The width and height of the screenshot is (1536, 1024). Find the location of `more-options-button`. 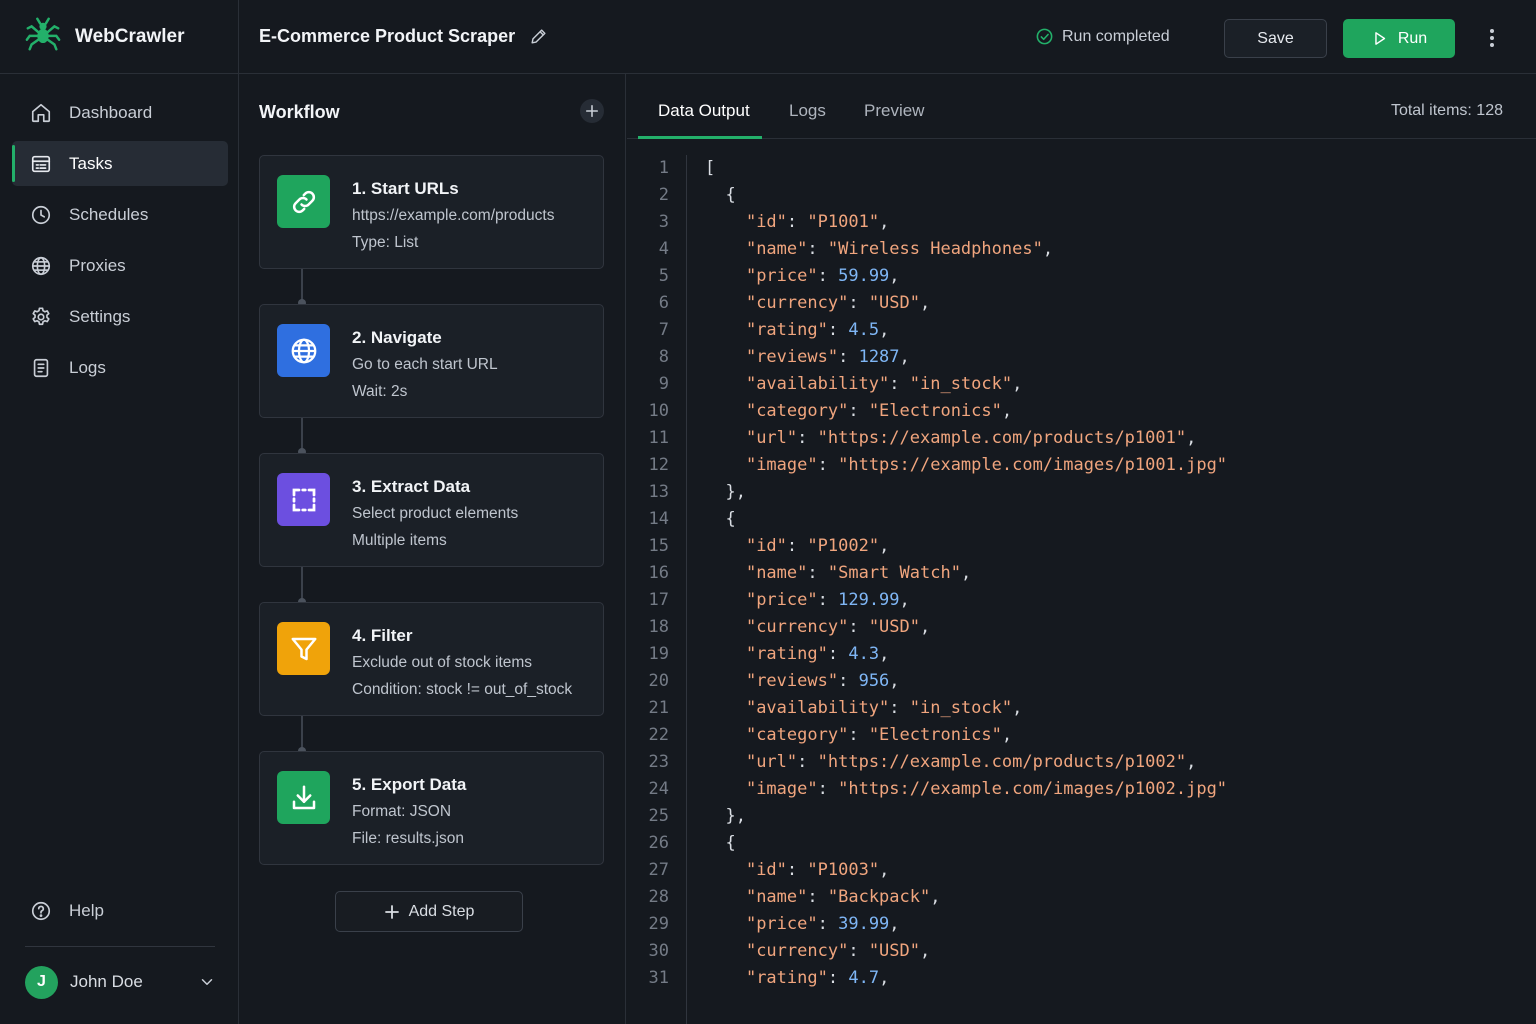

more-options-button is located at coordinates (1492, 38).